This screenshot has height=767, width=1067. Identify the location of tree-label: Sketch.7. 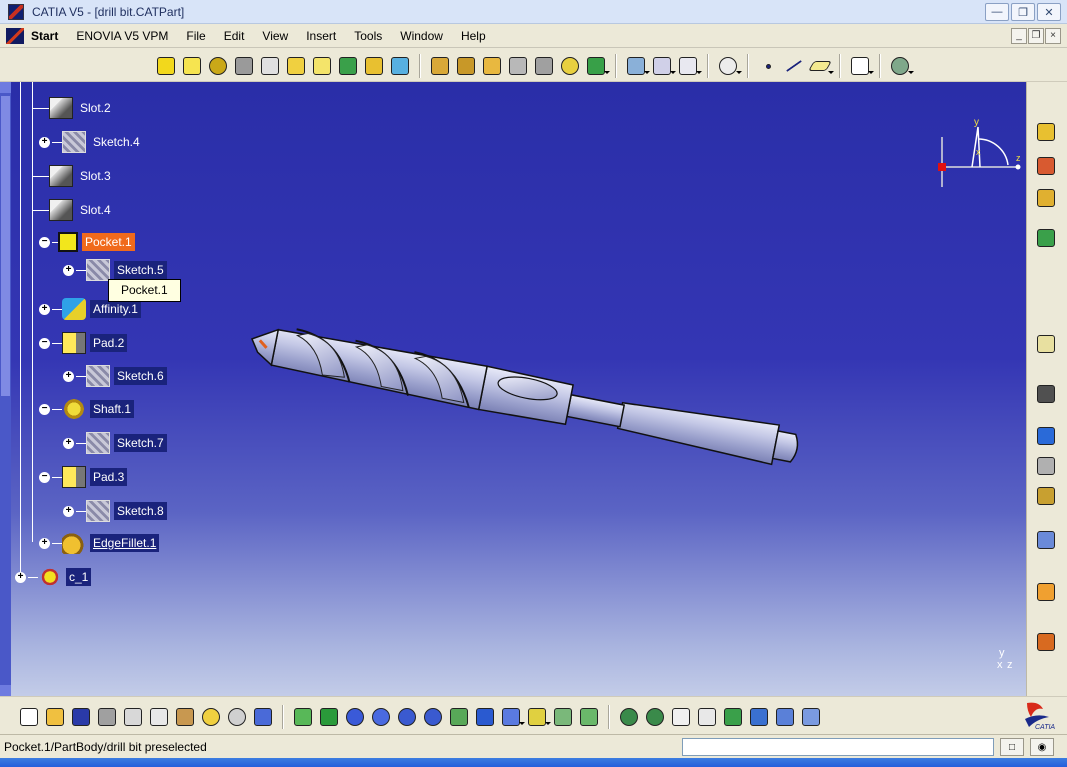
(140, 443).